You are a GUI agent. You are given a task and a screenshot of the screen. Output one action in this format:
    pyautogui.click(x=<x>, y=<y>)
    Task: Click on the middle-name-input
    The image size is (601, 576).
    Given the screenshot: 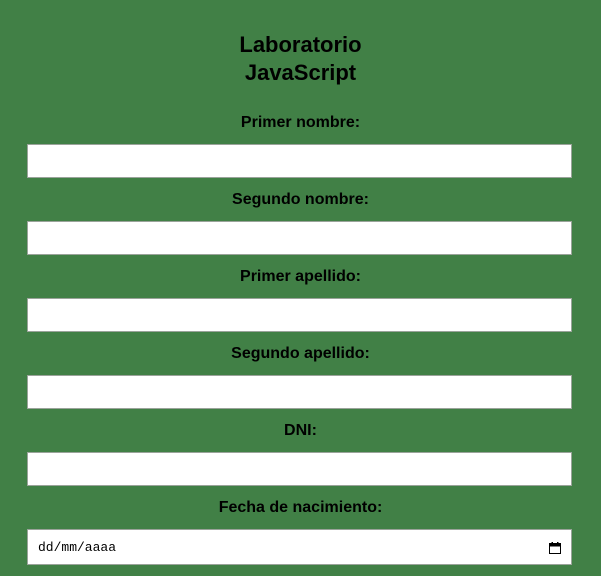 What is the action you would take?
    pyautogui.click(x=299, y=238)
    